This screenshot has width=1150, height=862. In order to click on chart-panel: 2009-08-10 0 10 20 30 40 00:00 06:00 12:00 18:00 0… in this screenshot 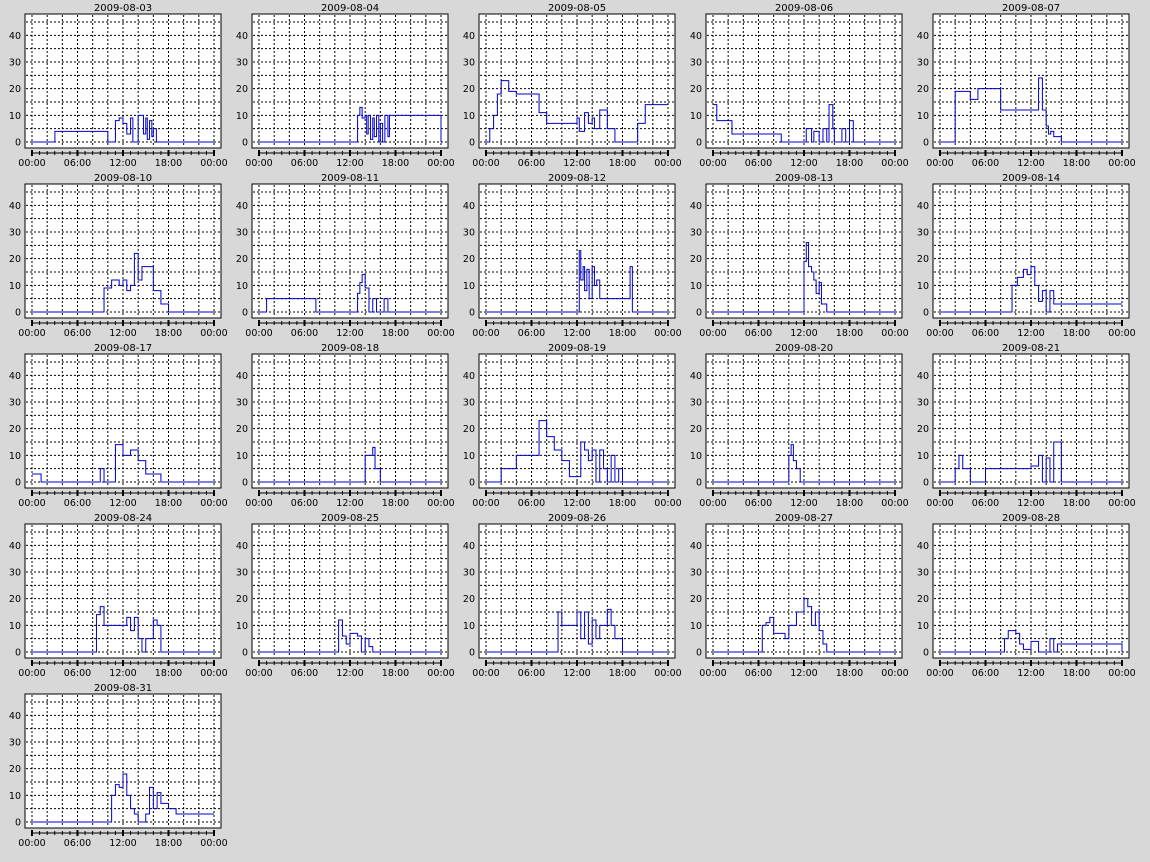, I will do `click(118, 256)`.